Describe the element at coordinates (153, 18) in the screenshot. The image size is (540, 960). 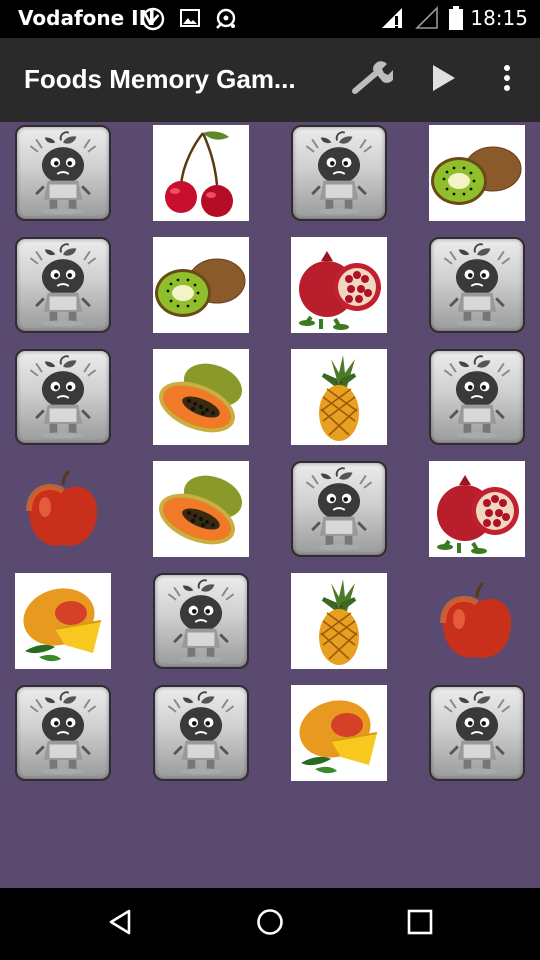
I see `check-circle-icon` at that location.